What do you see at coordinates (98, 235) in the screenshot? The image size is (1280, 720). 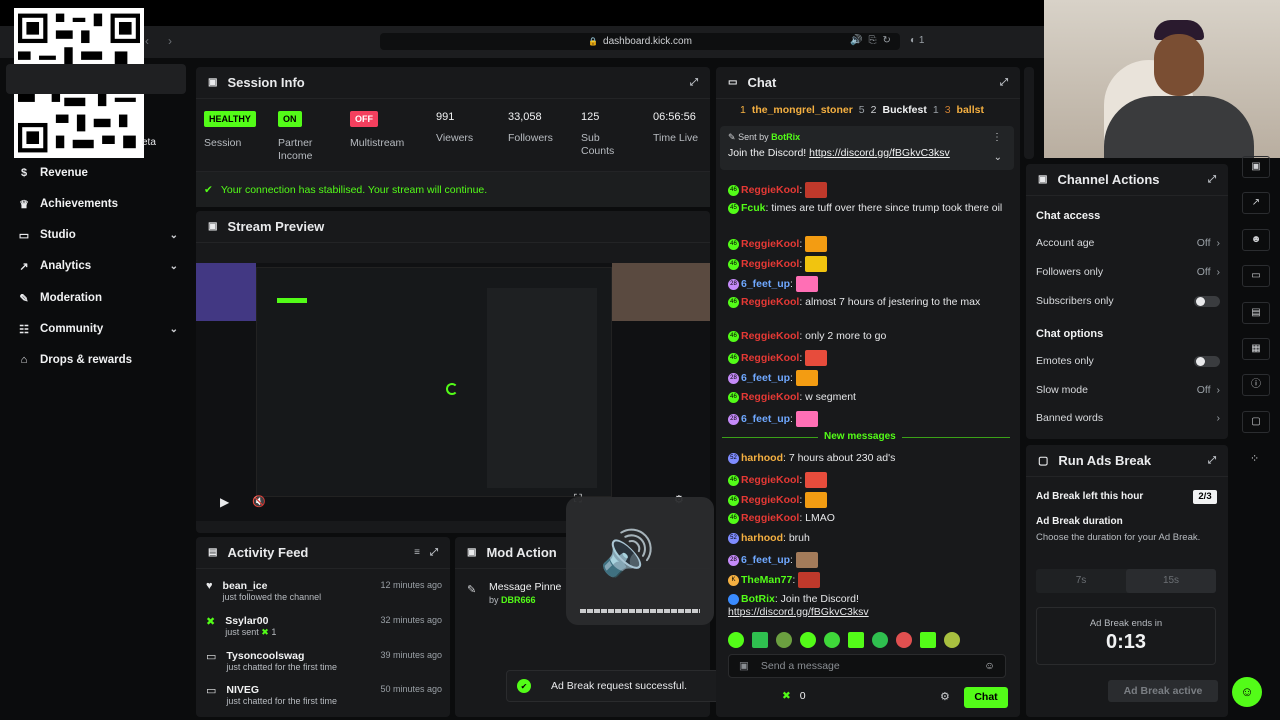 I see `sidebar-item-studio: ▭ Studio ⌄` at bounding box center [98, 235].